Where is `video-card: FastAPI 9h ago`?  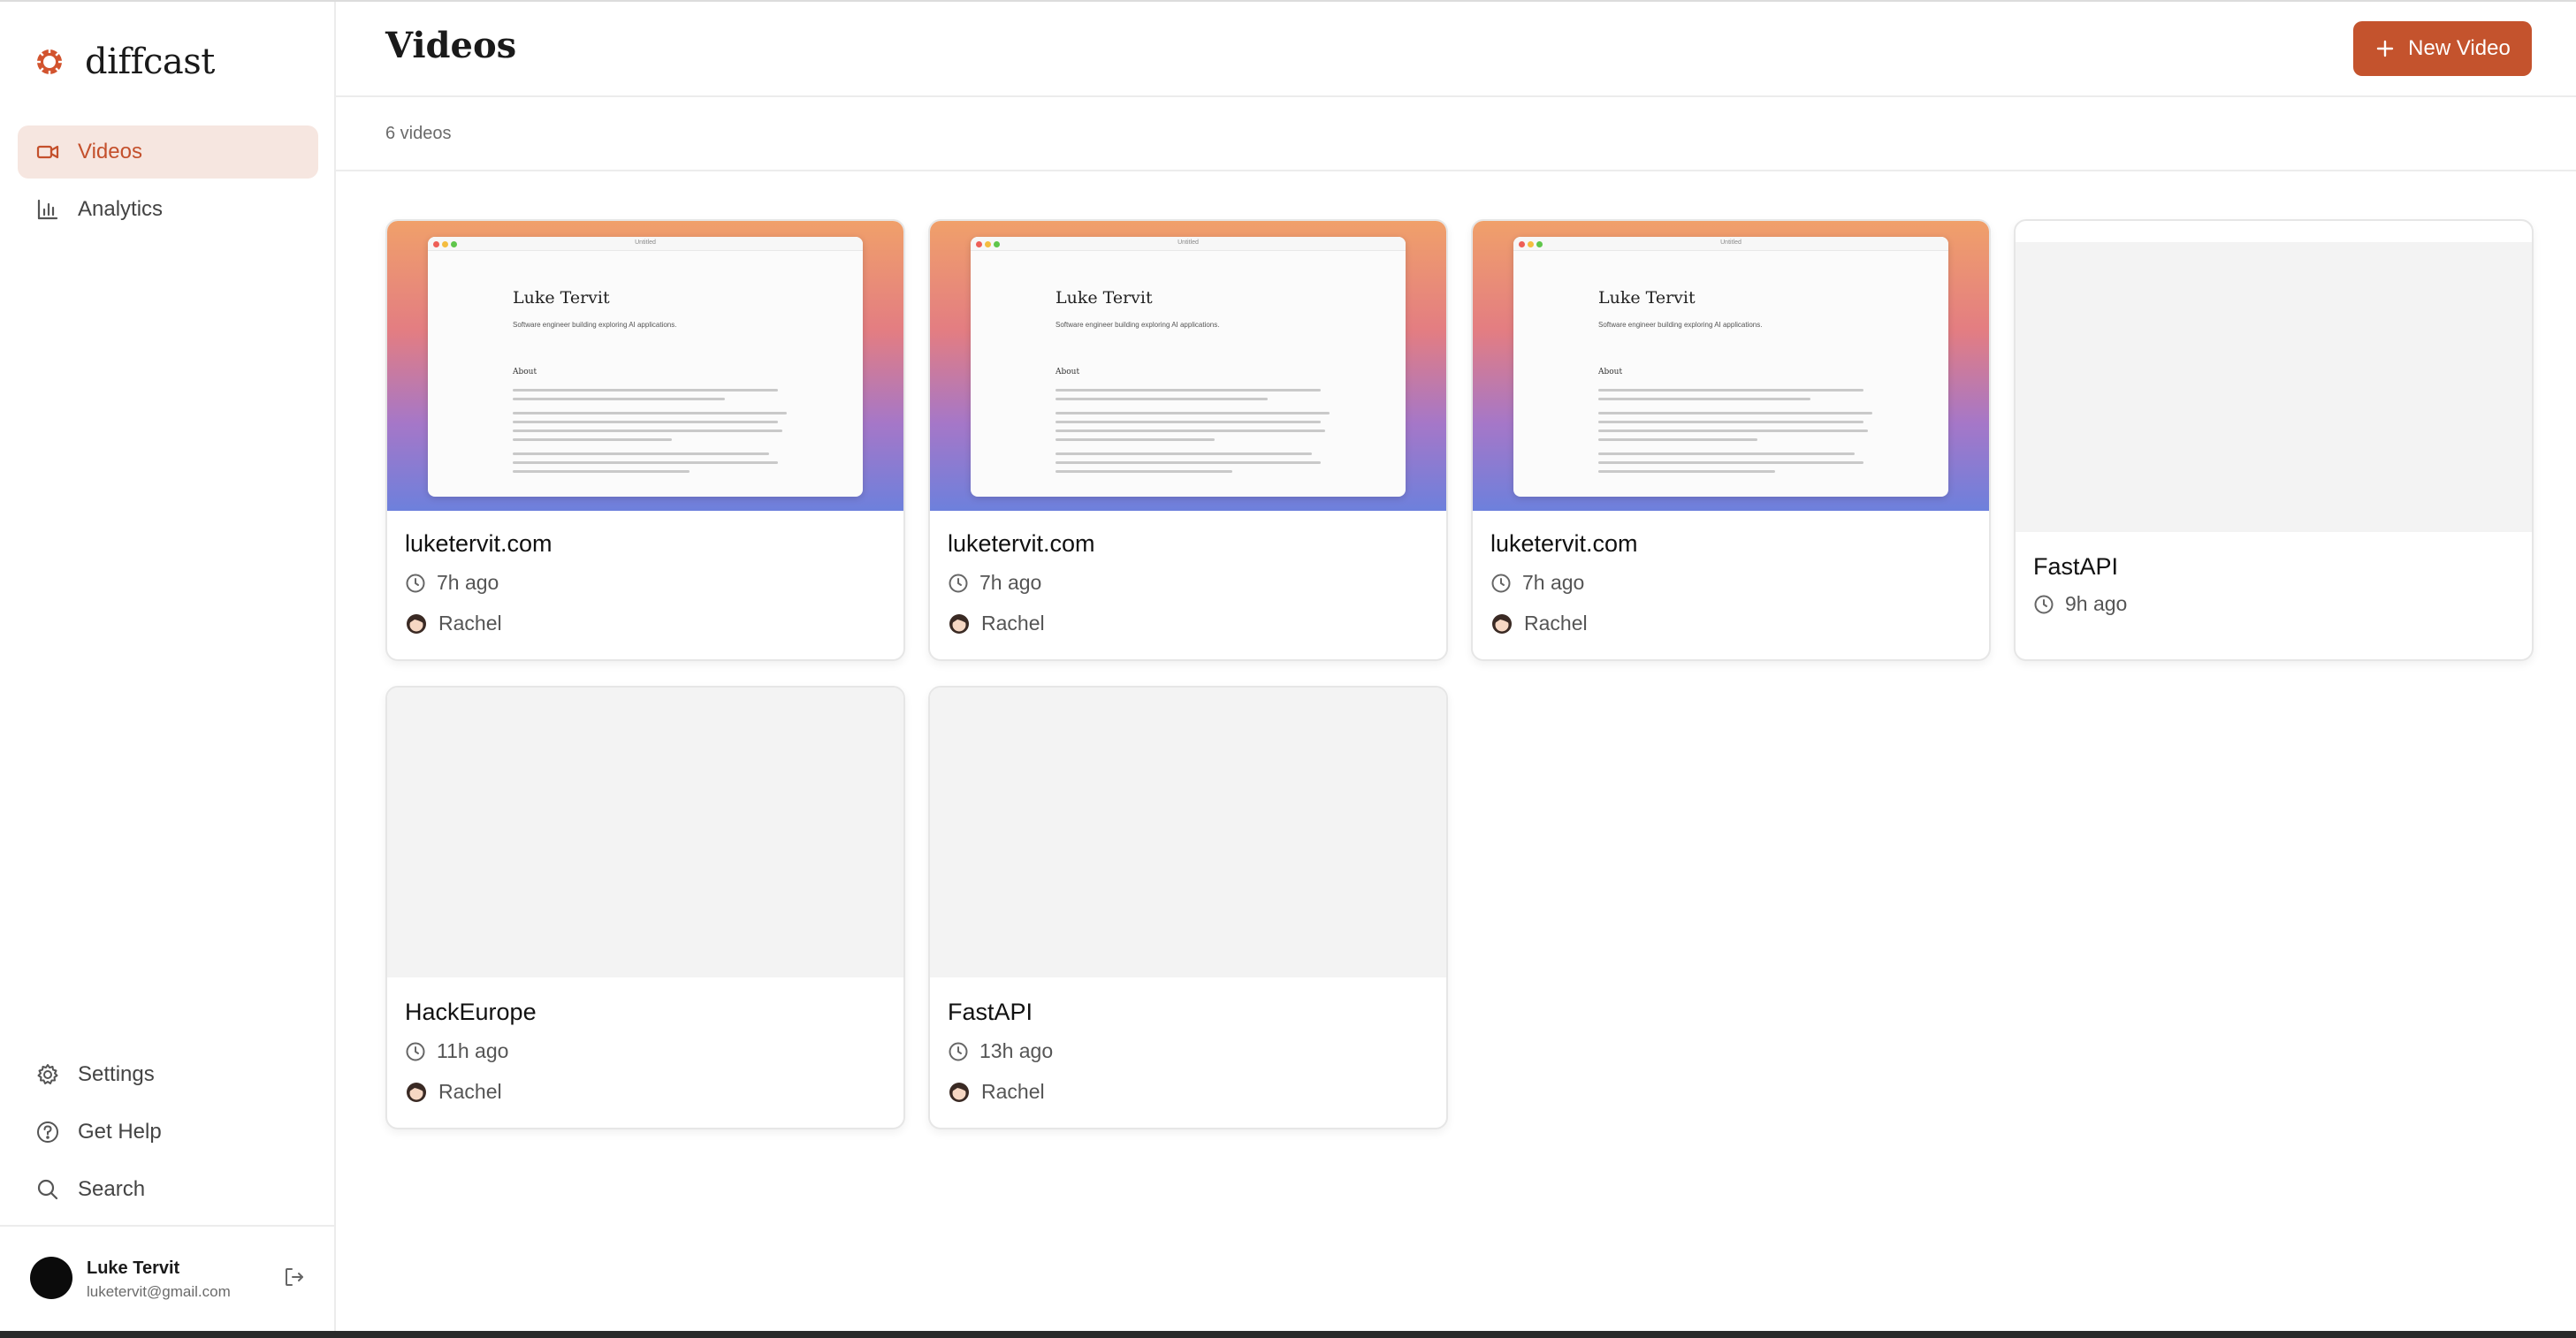
video-card: FastAPI 9h ago is located at coordinates (2274, 440).